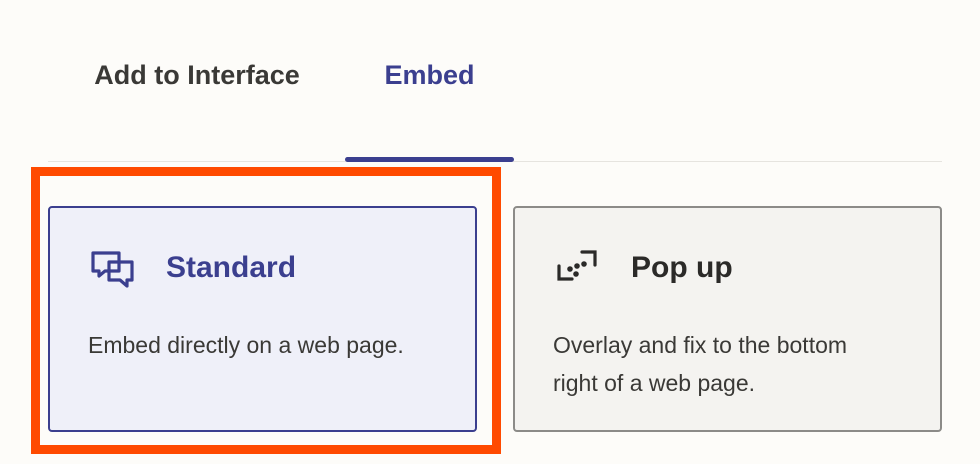  I want to click on active-tab-indicator, so click(429, 159).